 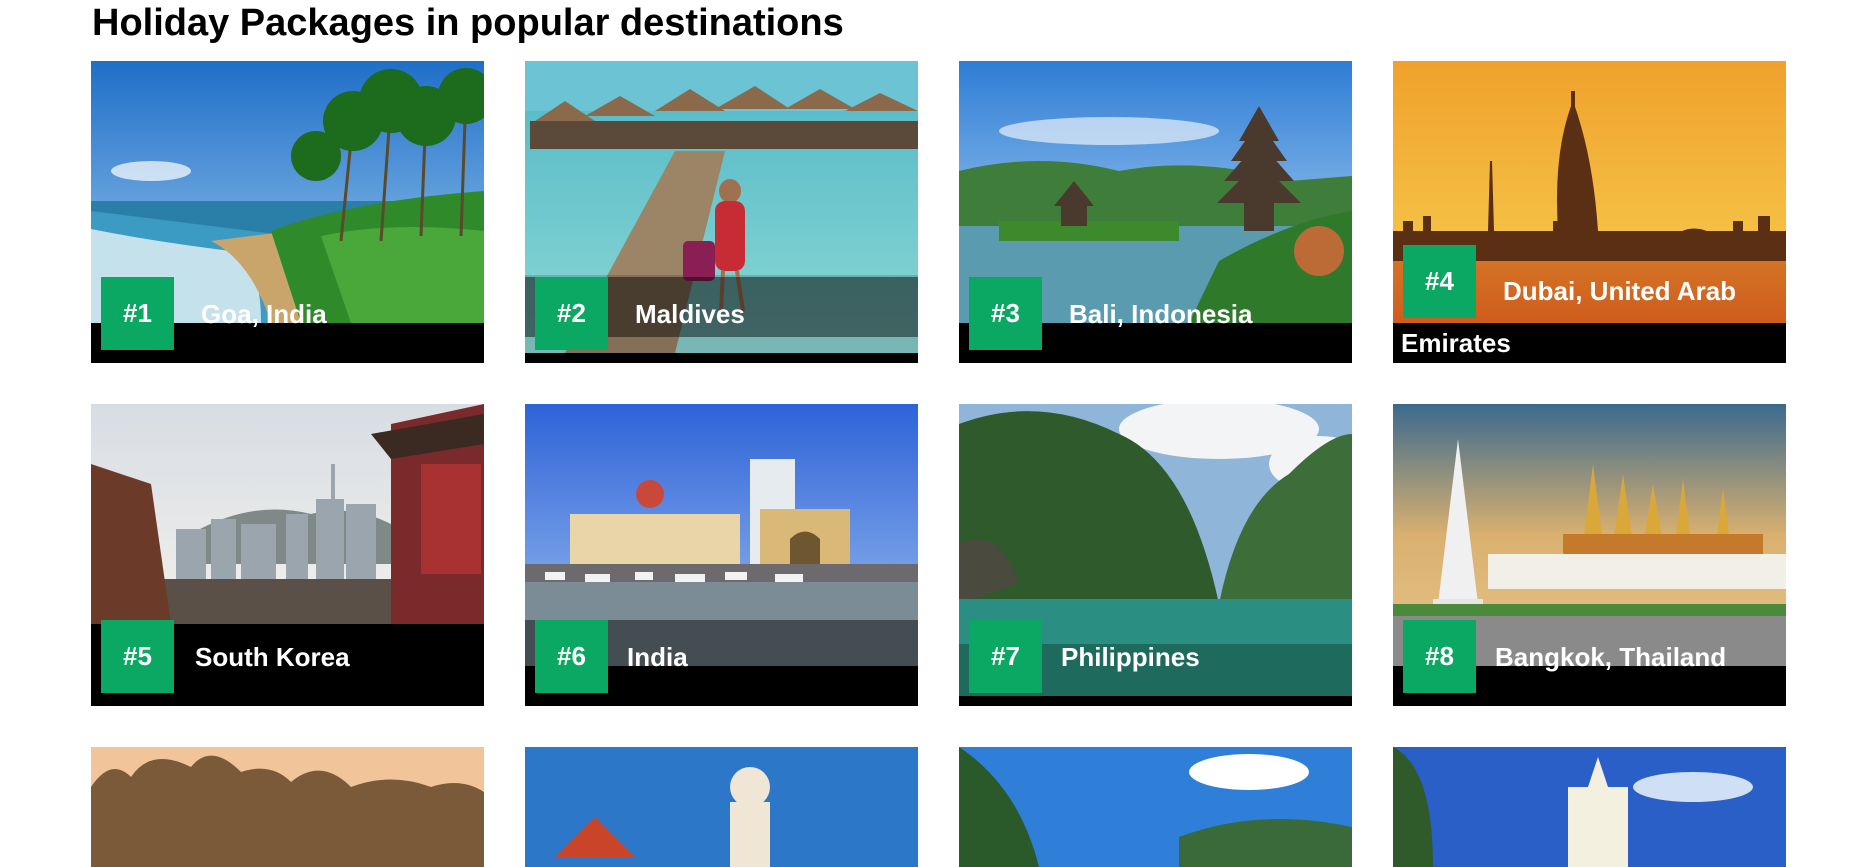 I want to click on island-bay-image, so click(x=1155, y=807).